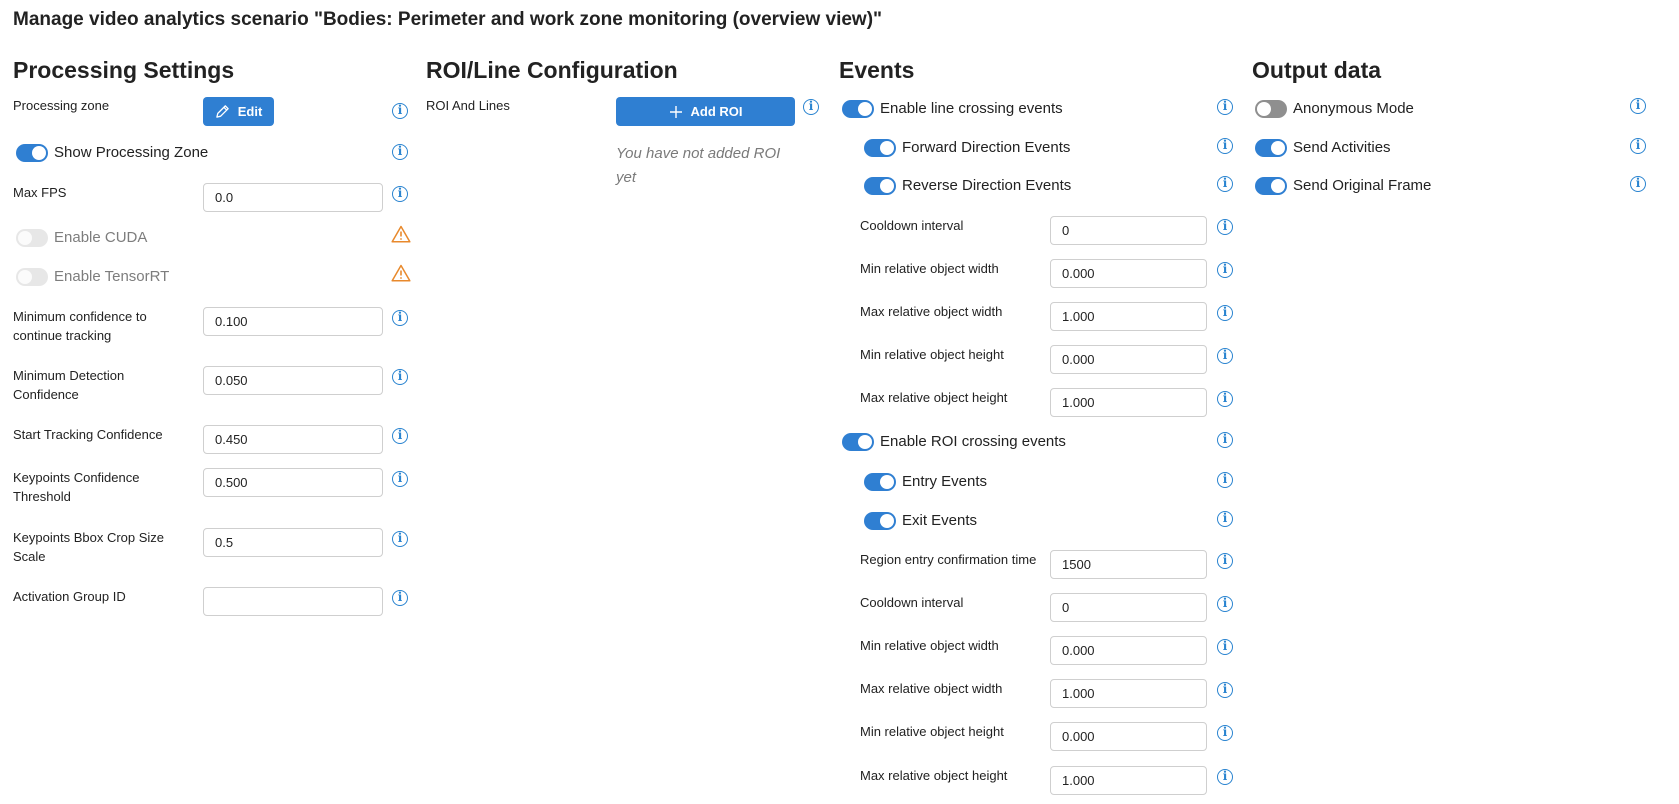  I want to click on line-min-width-input, so click(1128, 273).